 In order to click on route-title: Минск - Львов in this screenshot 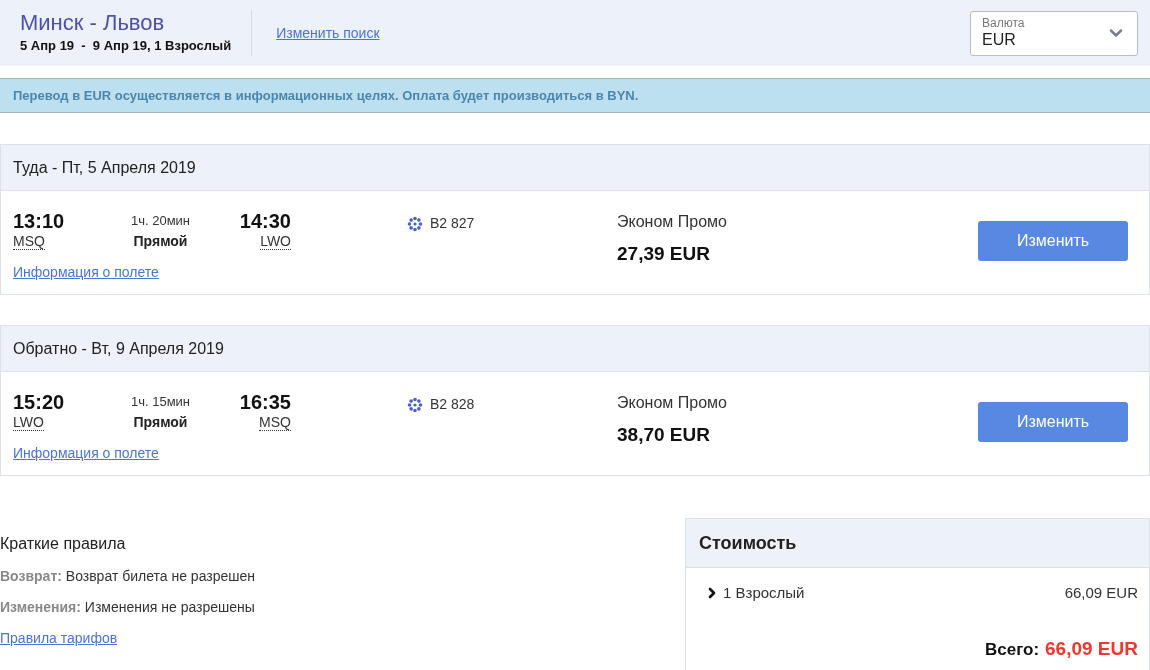, I will do `click(93, 23)`.